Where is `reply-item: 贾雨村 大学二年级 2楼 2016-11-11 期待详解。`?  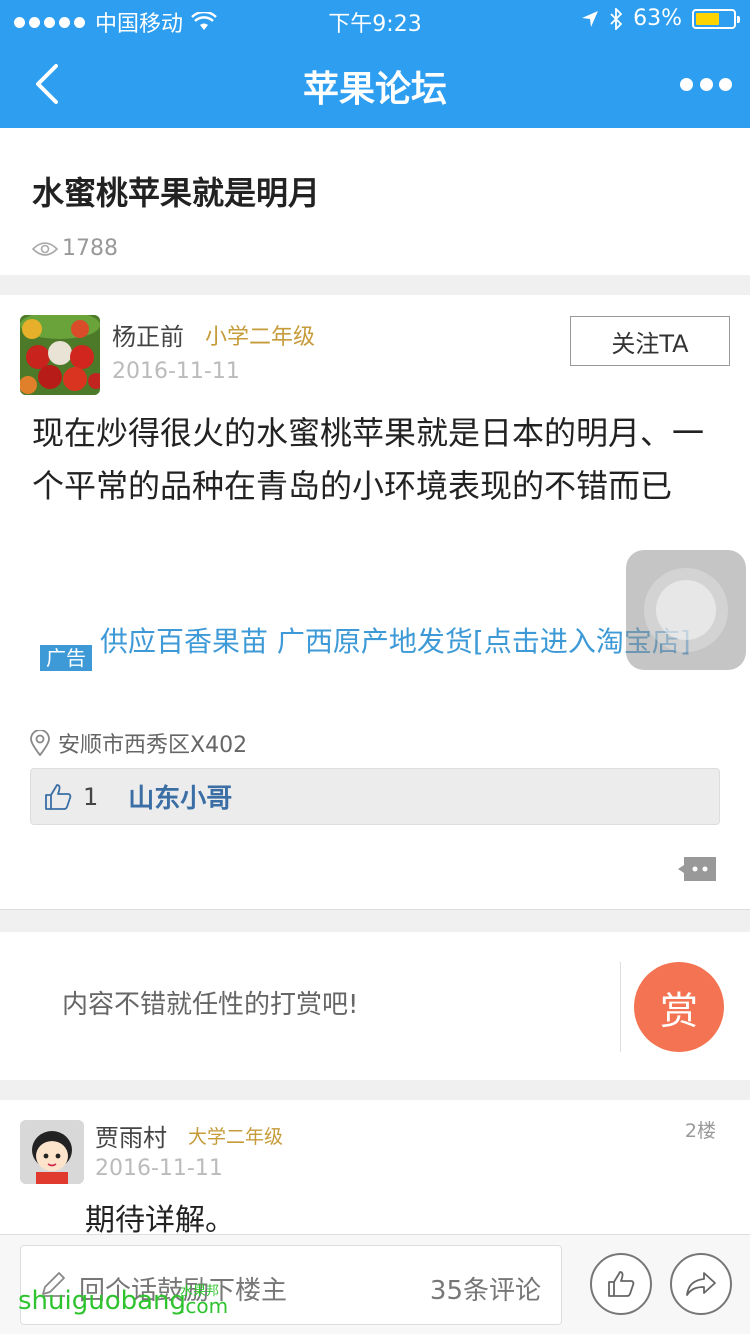
reply-item: 贾雨村 大学二年级 2楼 2016-11-11 期待详解。 is located at coordinates (375, 1170).